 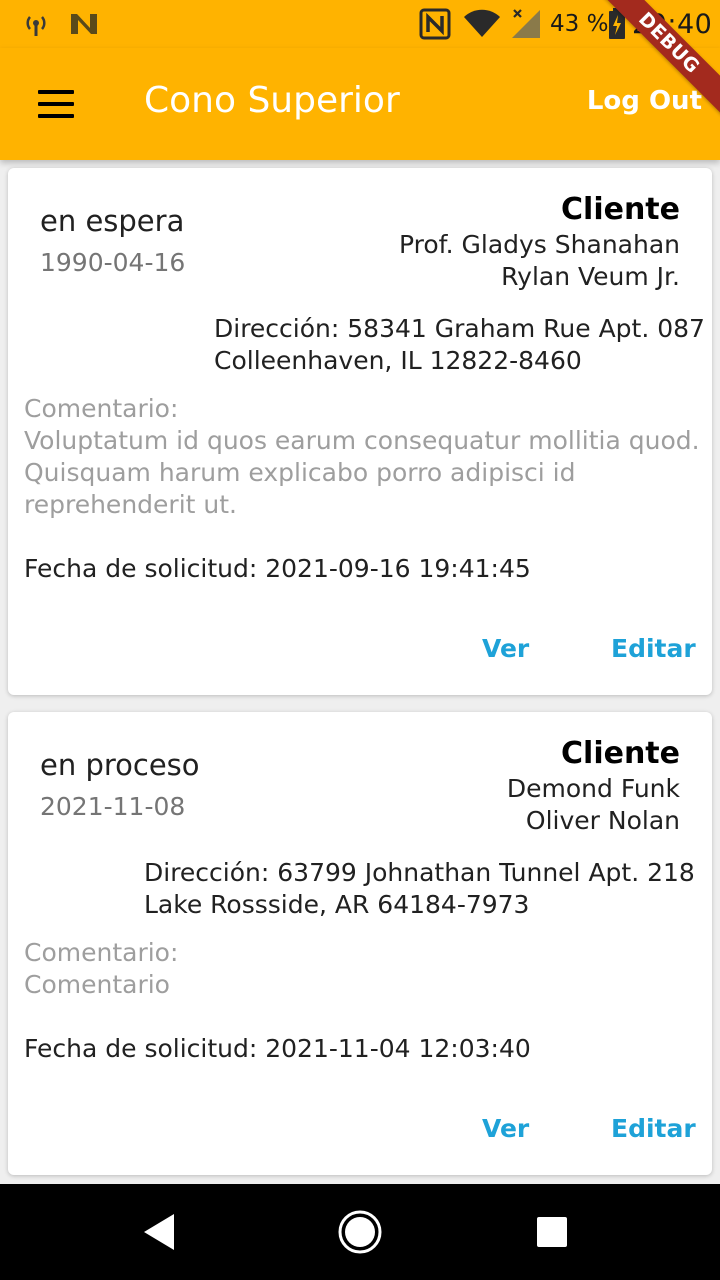 What do you see at coordinates (360, 24) in the screenshot?
I see `status-bar: 43 % 20:40` at bounding box center [360, 24].